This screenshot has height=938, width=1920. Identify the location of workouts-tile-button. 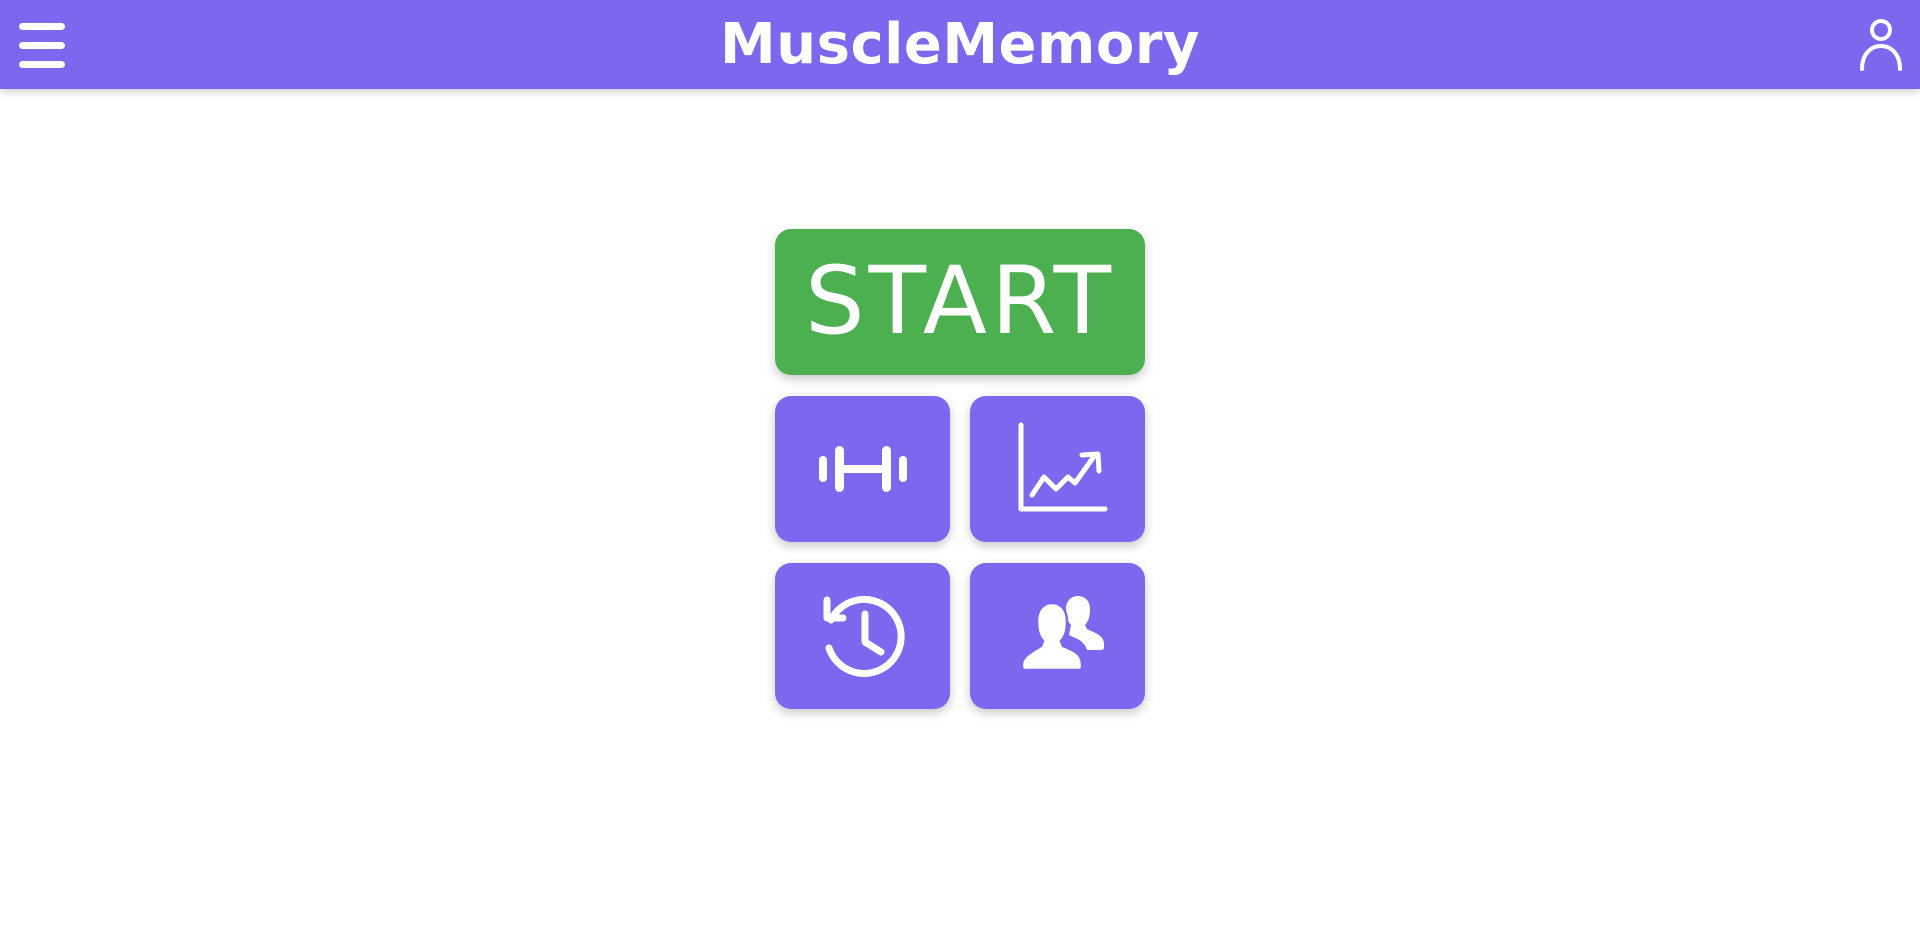
(862, 469).